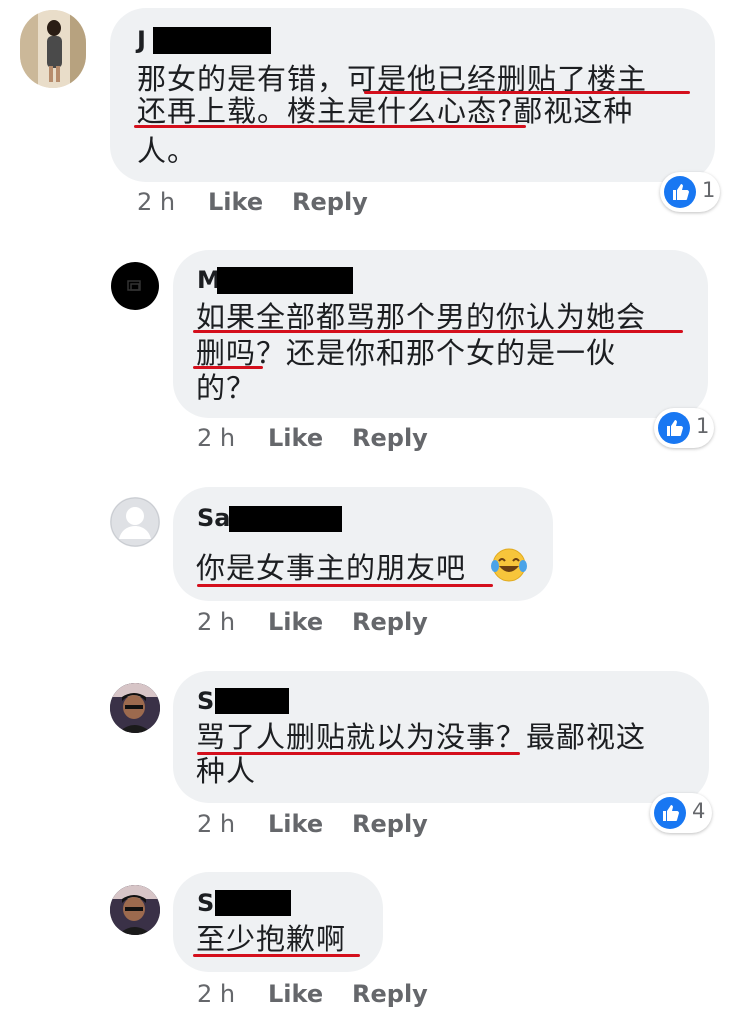  What do you see at coordinates (141, 40) in the screenshot?
I see `author-name: J` at bounding box center [141, 40].